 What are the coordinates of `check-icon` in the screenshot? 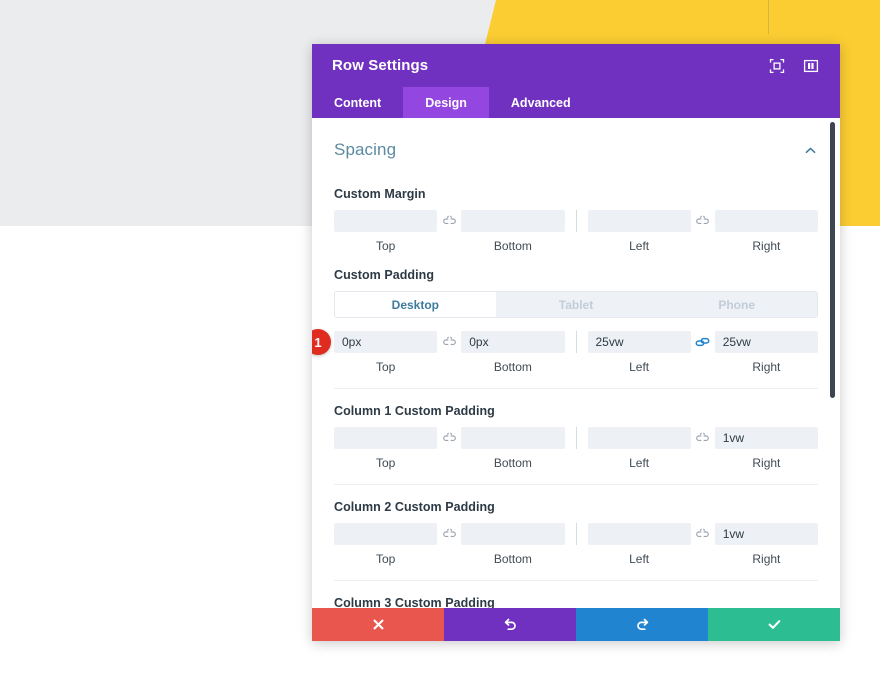 It's located at (774, 624).